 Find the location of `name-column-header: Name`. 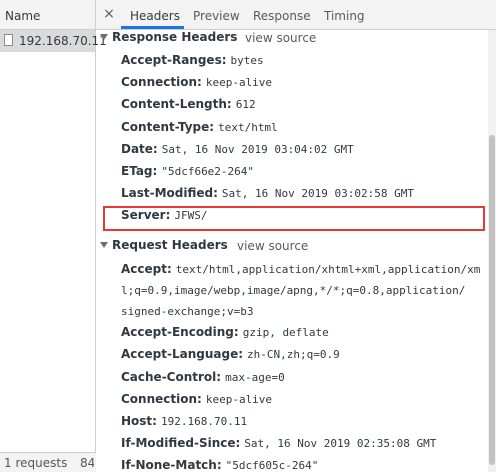

name-column-header: Name is located at coordinates (47, 15).